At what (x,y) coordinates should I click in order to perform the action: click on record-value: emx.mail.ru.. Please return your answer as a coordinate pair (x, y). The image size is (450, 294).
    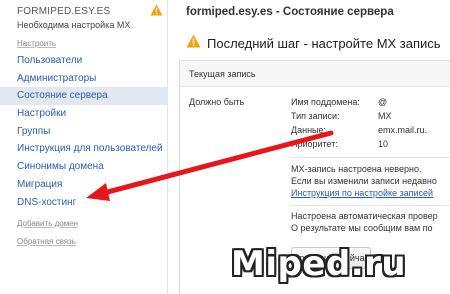
    Looking at the image, I should click on (403, 130).